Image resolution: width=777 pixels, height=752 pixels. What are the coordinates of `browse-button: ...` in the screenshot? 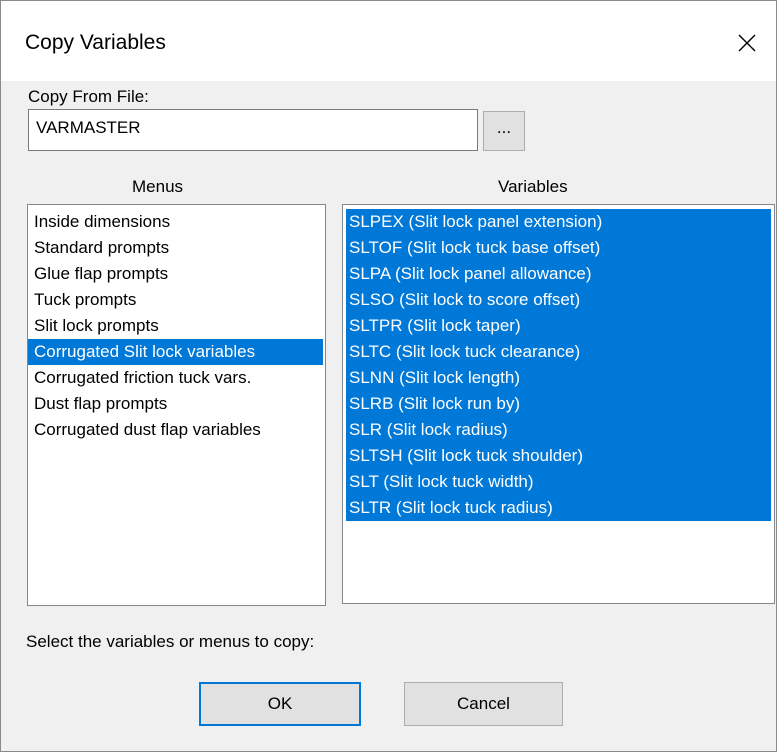 It's located at (504, 131).